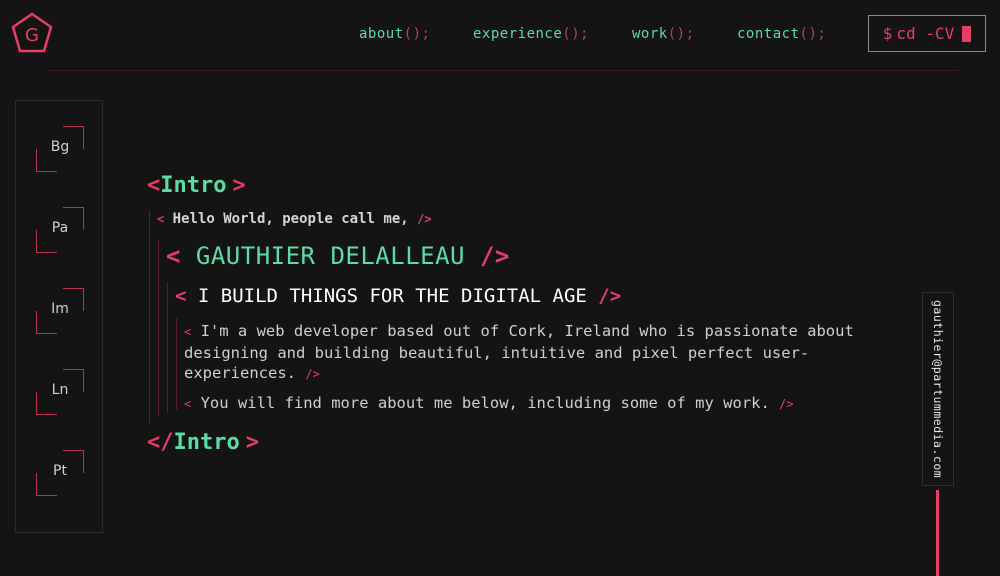 This screenshot has width=1000, height=576. I want to click on social-symbol: Pt, so click(60, 471).